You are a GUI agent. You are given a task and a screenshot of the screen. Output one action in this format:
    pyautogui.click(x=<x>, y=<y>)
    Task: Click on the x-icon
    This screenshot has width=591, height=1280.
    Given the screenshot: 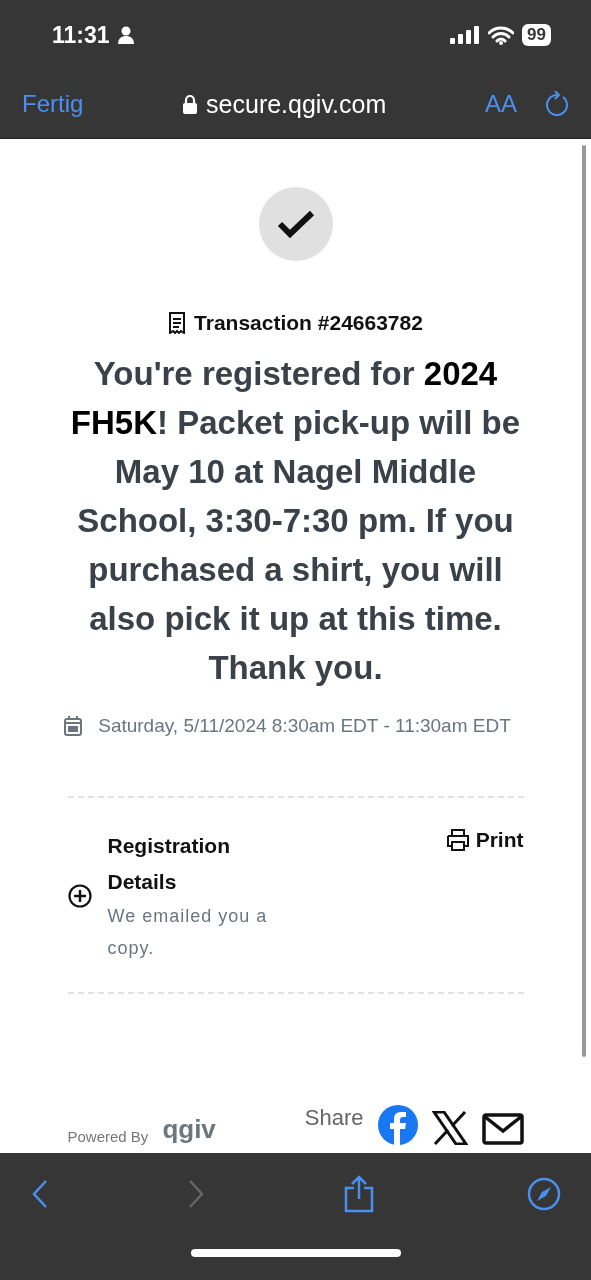 What is the action you would take?
    pyautogui.click(x=449, y=1128)
    